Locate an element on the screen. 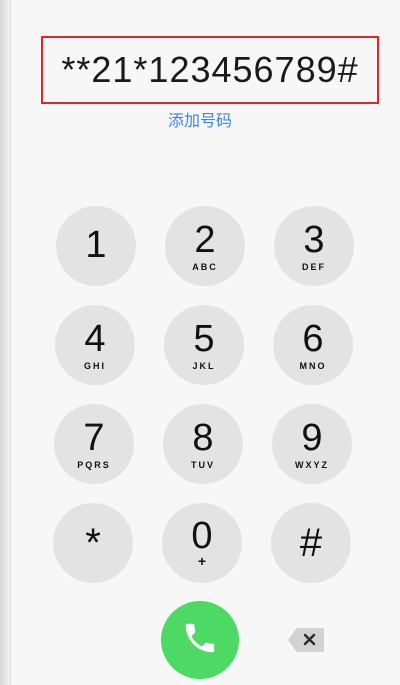 This screenshot has width=400, height=685. key-5: 5 JKL is located at coordinates (204, 345).